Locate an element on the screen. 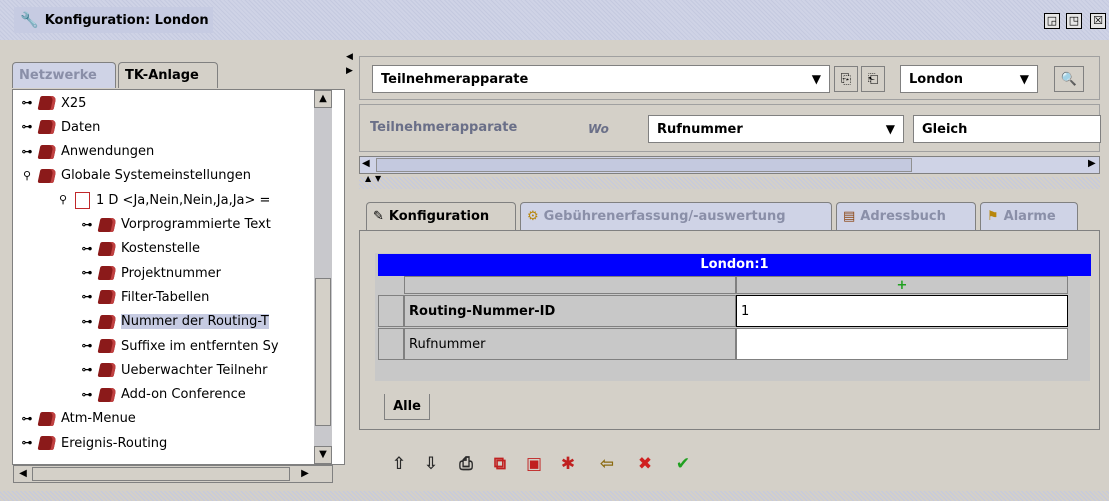 The width and height of the screenshot is (1109, 501). tree-item-label: Ueberwachter Teilnehr is located at coordinates (194, 370).